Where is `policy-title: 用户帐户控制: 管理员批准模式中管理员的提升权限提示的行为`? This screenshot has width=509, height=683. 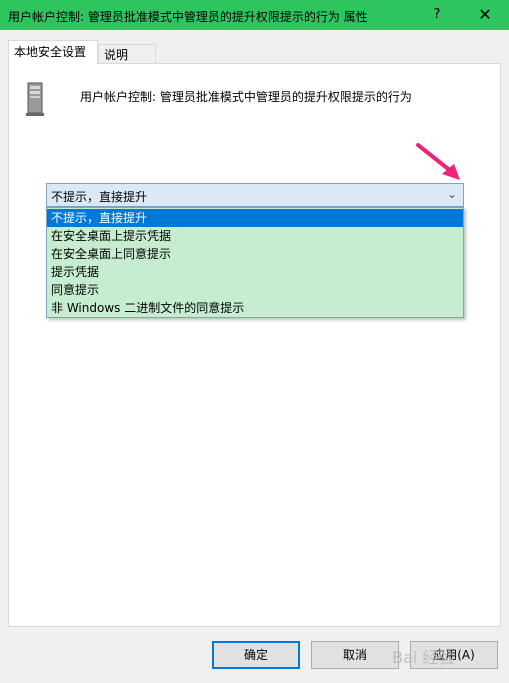 policy-title: 用户帐户控制: 管理员批准模式中管理员的提升权限提示的行为 is located at coordinates (246, 97).